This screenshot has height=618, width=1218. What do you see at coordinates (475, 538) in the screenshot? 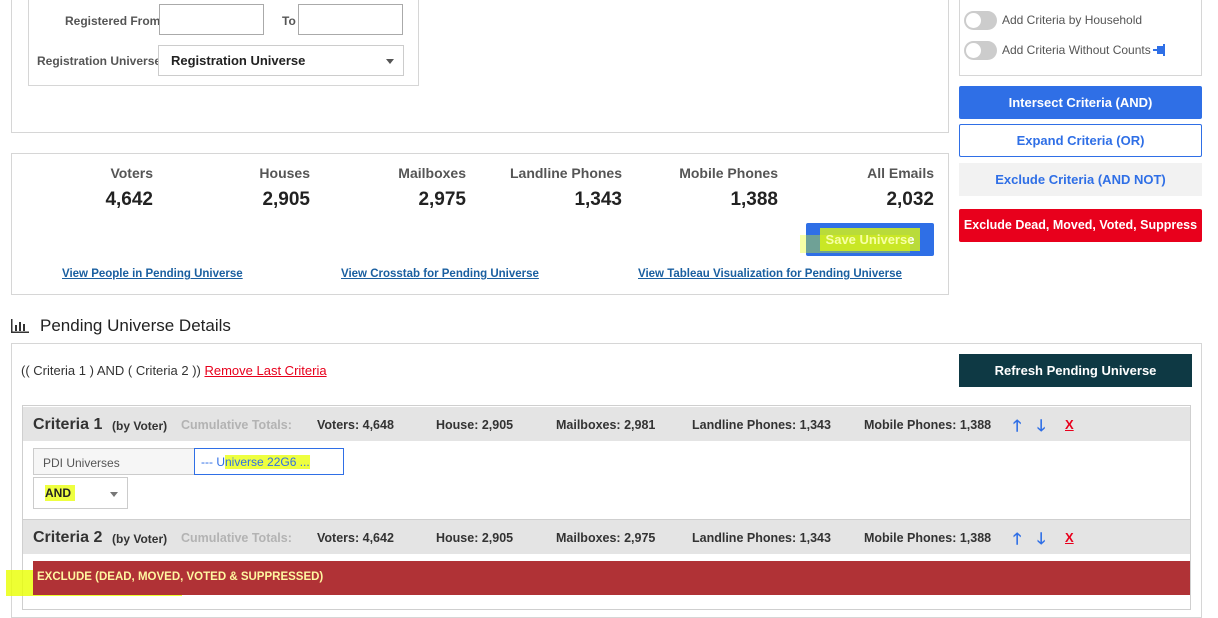
I see `criteria-2-house: House: 2,905` at bounding box center [475, 538].